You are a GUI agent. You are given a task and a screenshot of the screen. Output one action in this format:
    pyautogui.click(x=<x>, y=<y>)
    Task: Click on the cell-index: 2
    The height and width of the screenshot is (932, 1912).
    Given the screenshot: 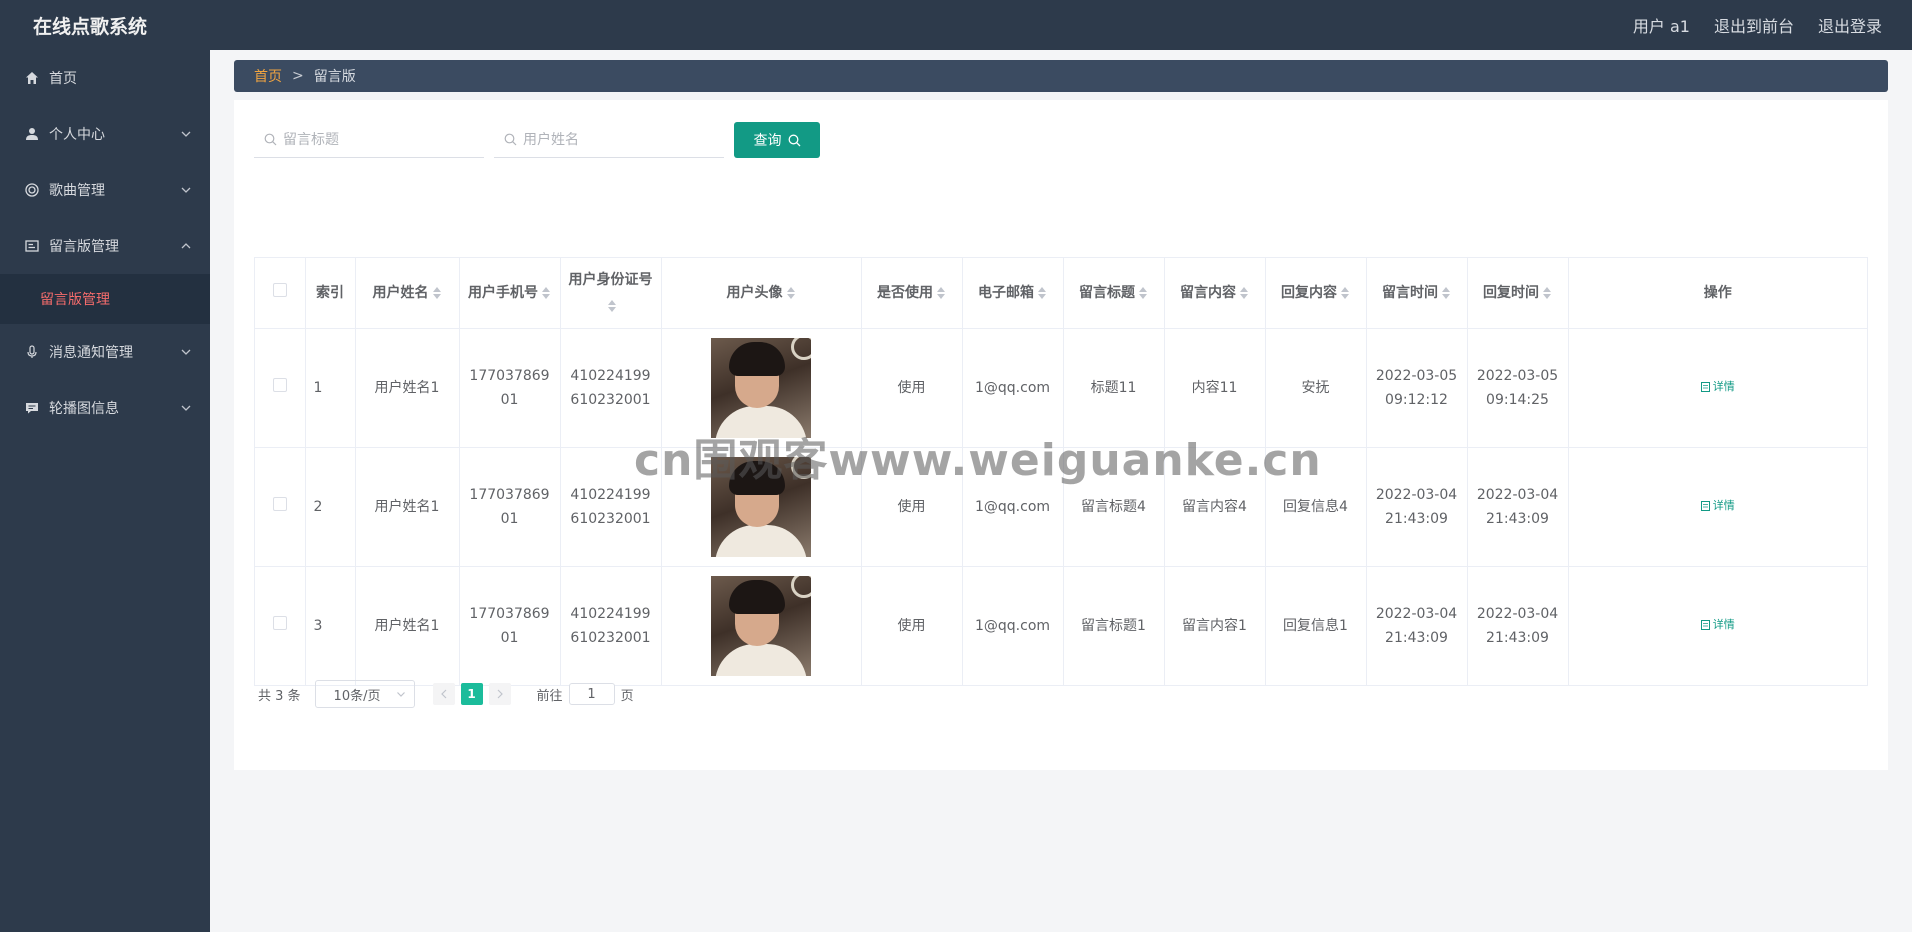 What is the action you would take?
    pyautogui.click(x=330, y=507)
    